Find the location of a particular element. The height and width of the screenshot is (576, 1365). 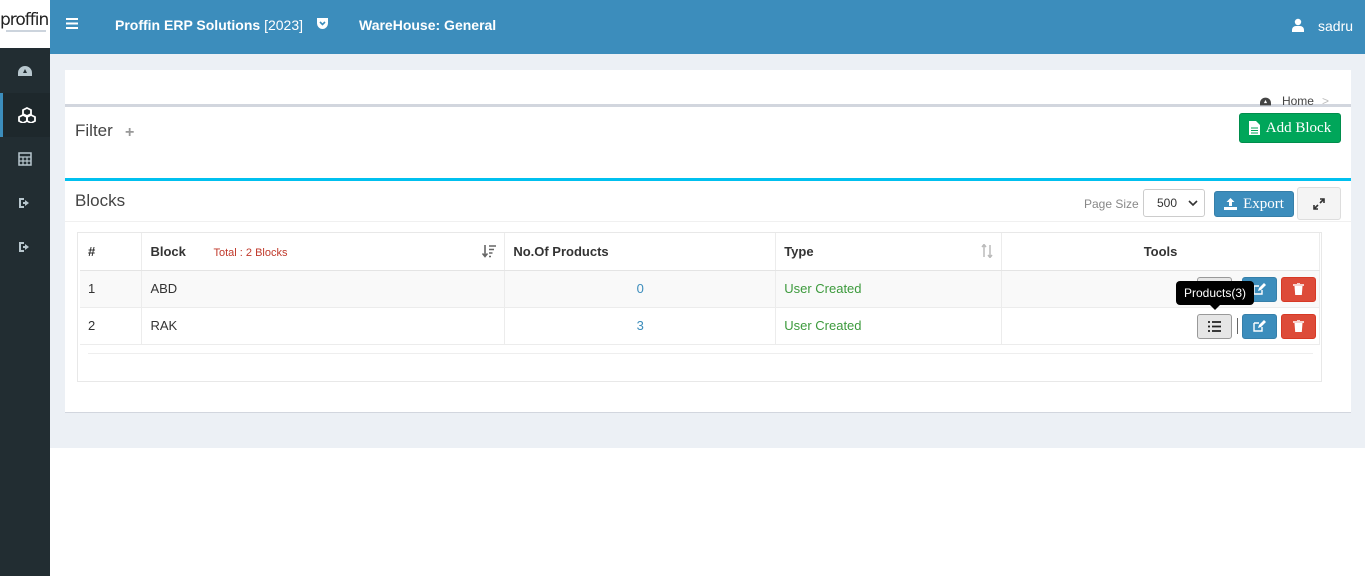

products-list-button is located at coordinates (1215, 326).